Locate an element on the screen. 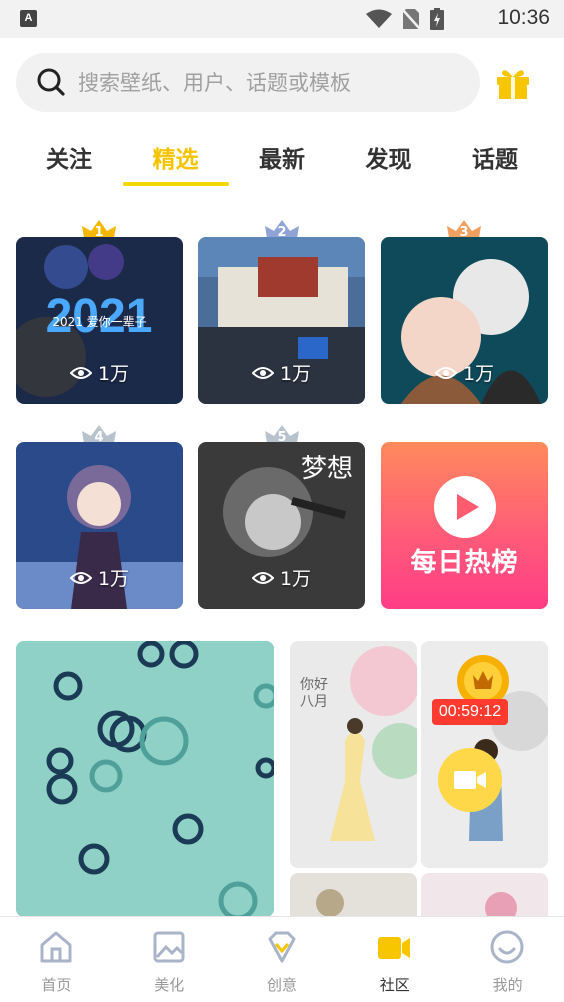 This screenshot has height=1002, width=564. tab-topics: 话题 is located at coordinates (495, 160).